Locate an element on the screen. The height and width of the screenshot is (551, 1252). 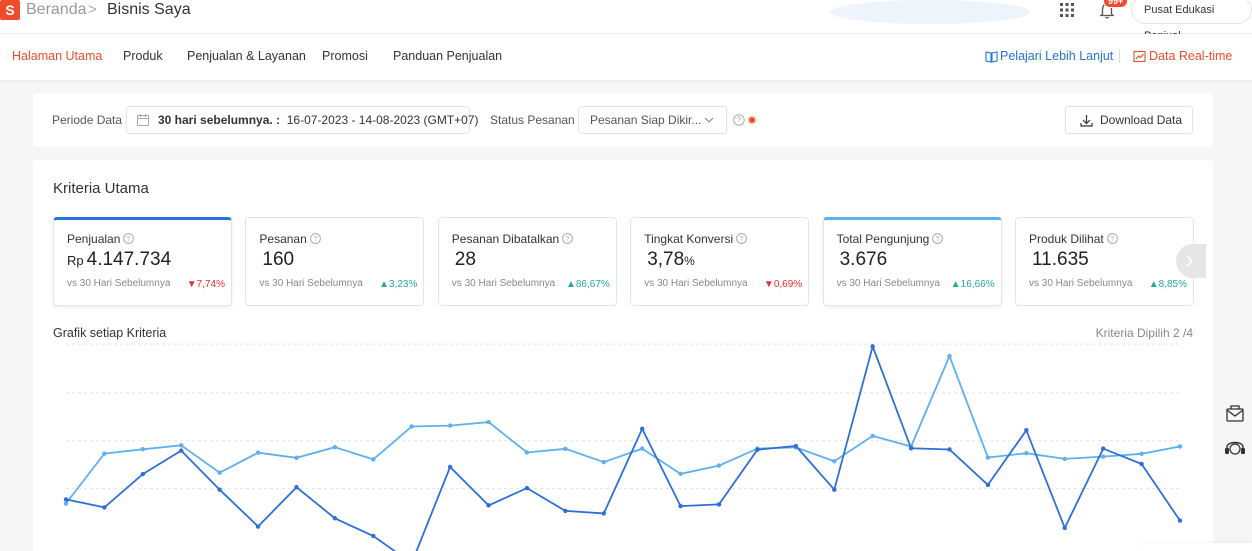
breadcrumb-home: Beranda is located at coordinates (56, 10).